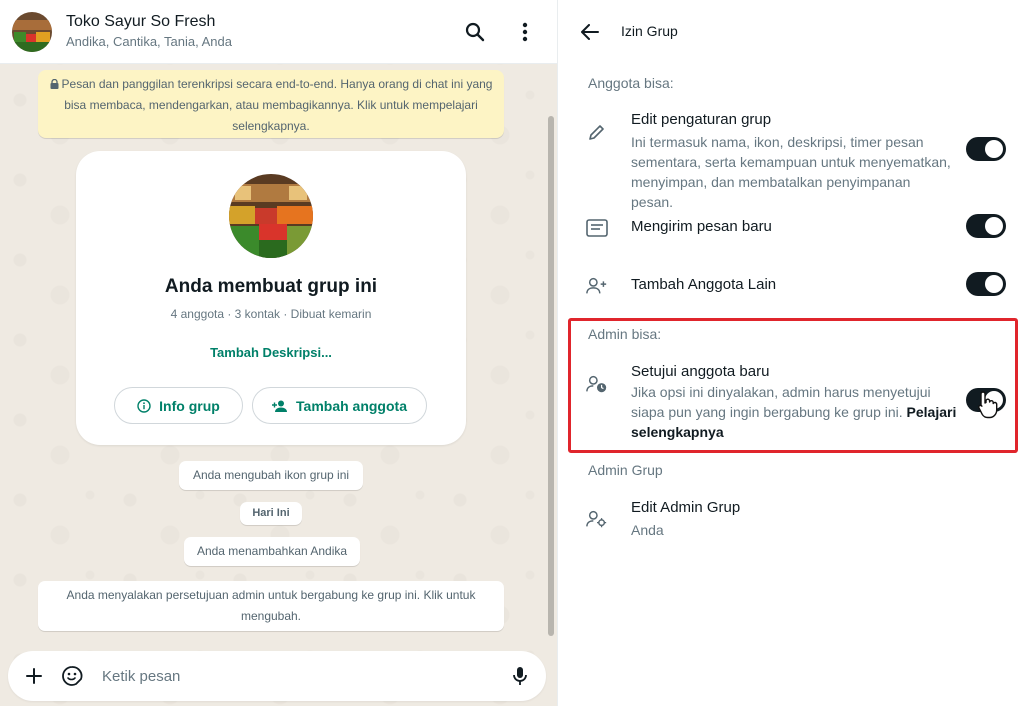 This screenshot has width=1024, height=706. I want to click on toggle-add-members, so click(986, 284).